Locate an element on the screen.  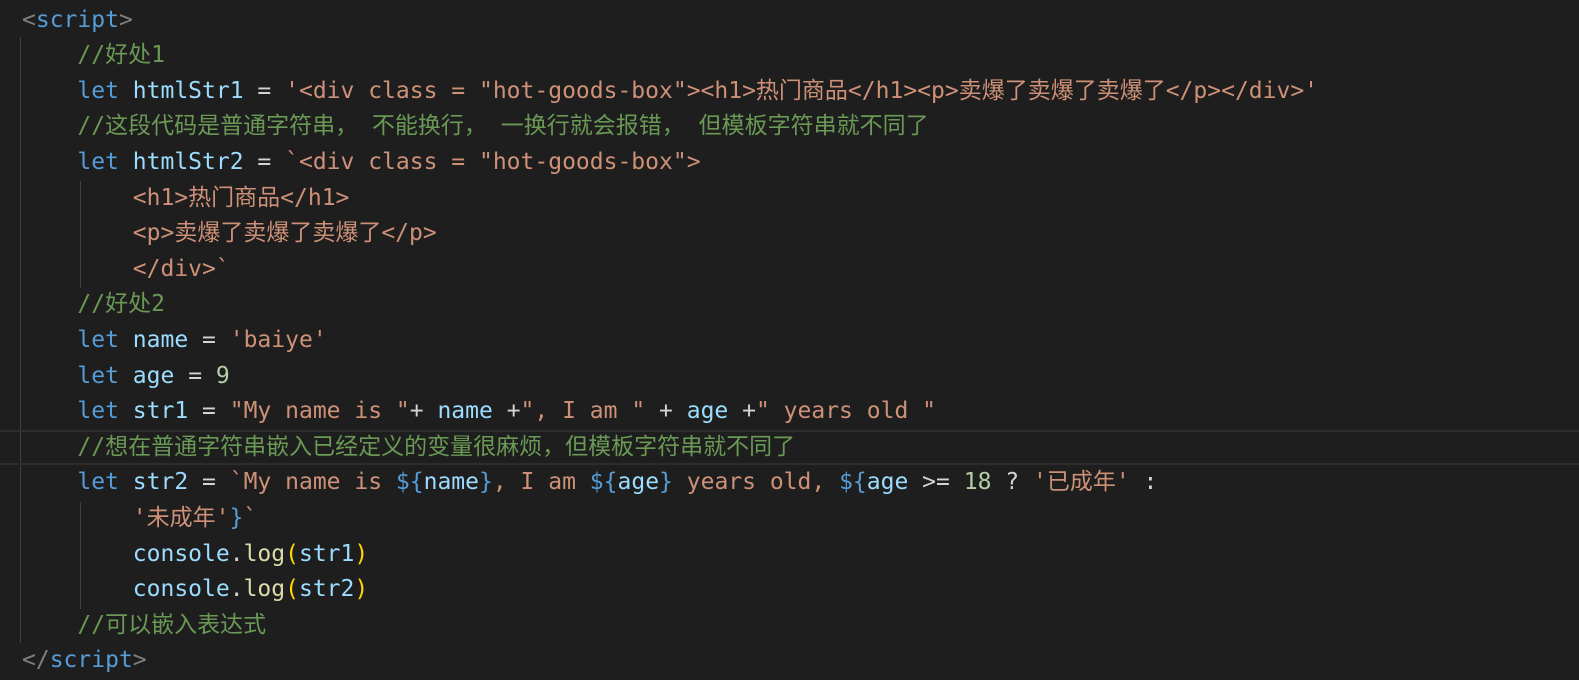
token-cmt: //这段代码是普通字符串， 不能换行， 一换行就会报错， 但模板字符串就不同了 is located at coordinates (503, 126).